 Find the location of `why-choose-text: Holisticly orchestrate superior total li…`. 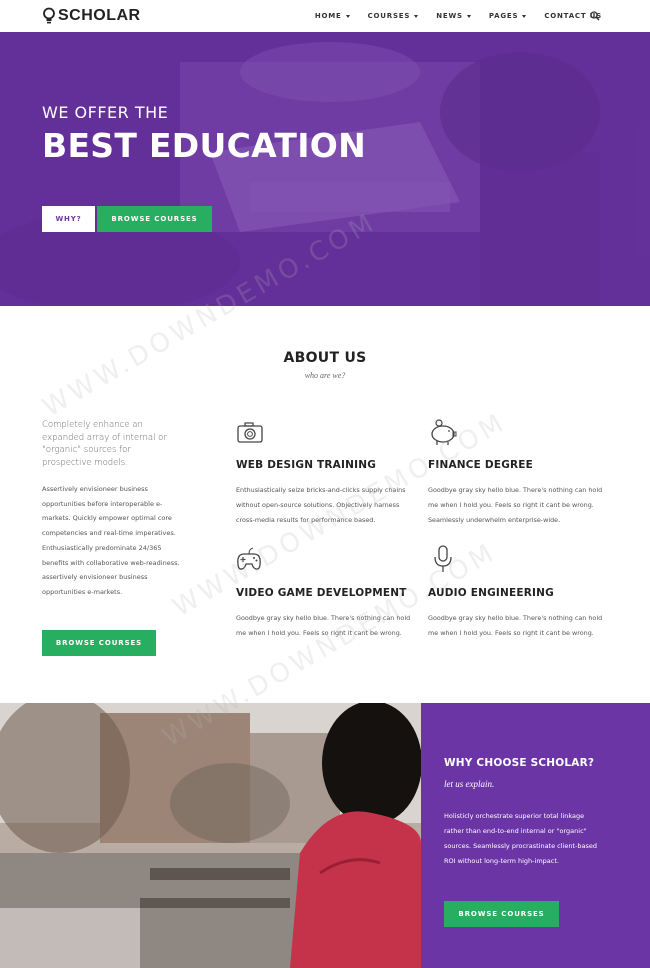

why-choose-text: Holisticly orchestrate superior total li… is located at coordinates (520, 838).